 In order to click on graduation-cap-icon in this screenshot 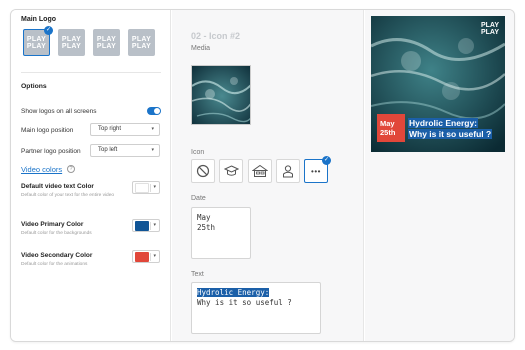, I will do `click(231, 170)`.